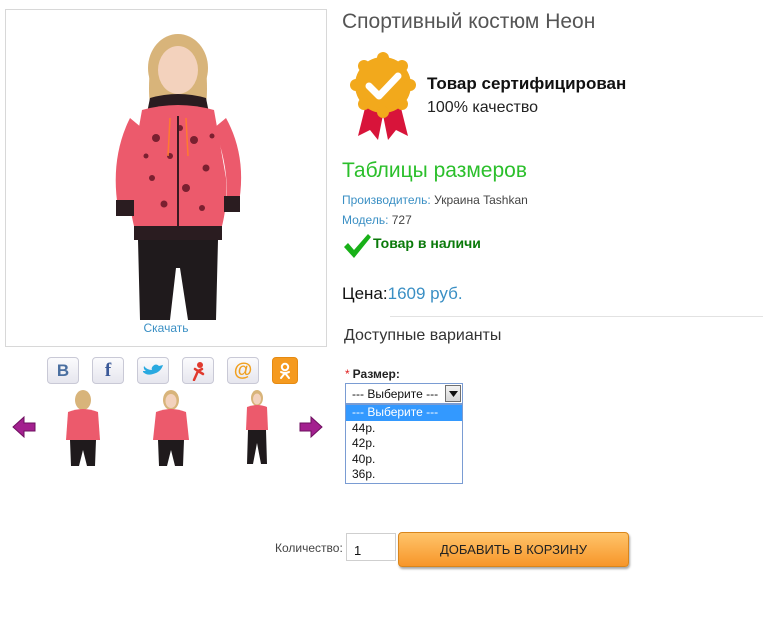 Image resolution: width=771 pixels, height=617 pixels. I want to click on vk-icon: B, so click(63, 370).